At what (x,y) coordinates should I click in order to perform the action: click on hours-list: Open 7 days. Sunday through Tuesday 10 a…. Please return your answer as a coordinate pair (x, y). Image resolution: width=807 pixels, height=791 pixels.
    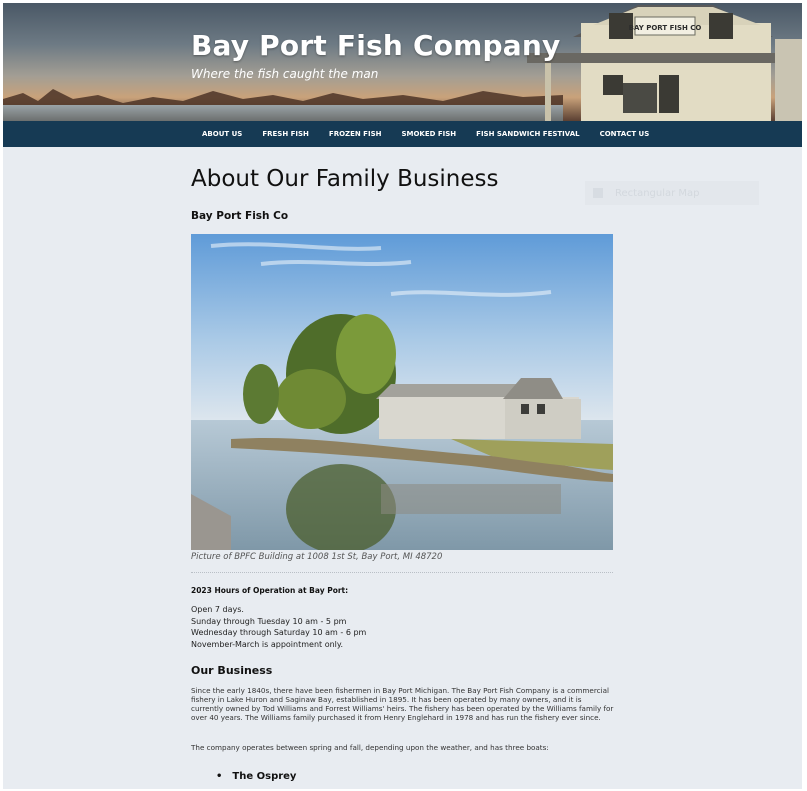
    Looking at the image, I should click on (278, 627).